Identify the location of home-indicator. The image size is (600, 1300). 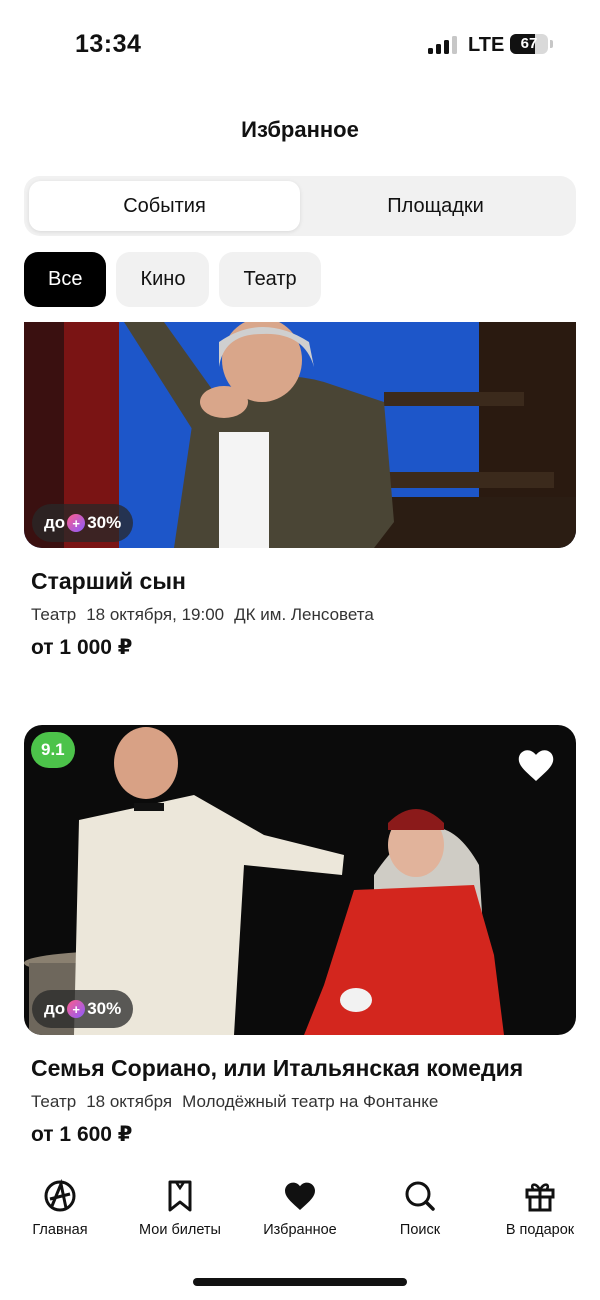
(300, 1282).